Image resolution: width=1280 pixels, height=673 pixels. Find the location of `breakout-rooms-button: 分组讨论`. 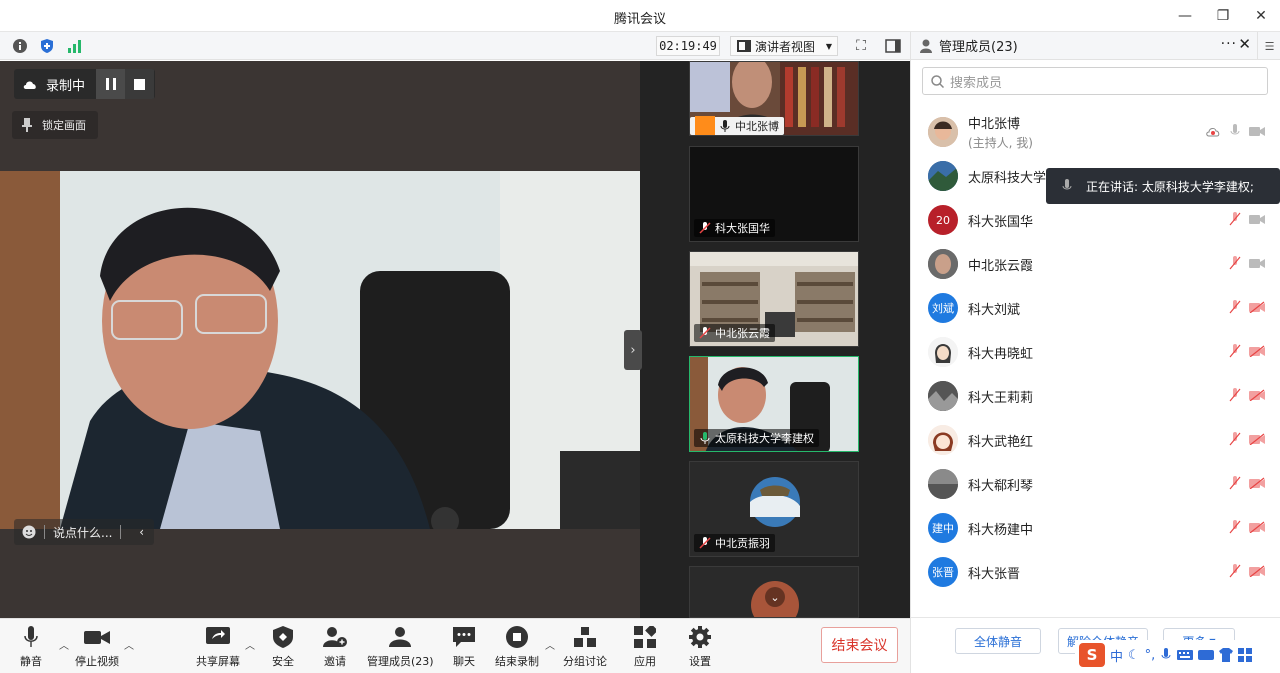

breakout-rooms-button: 分组讨论 is located at coordinates (585, 647).